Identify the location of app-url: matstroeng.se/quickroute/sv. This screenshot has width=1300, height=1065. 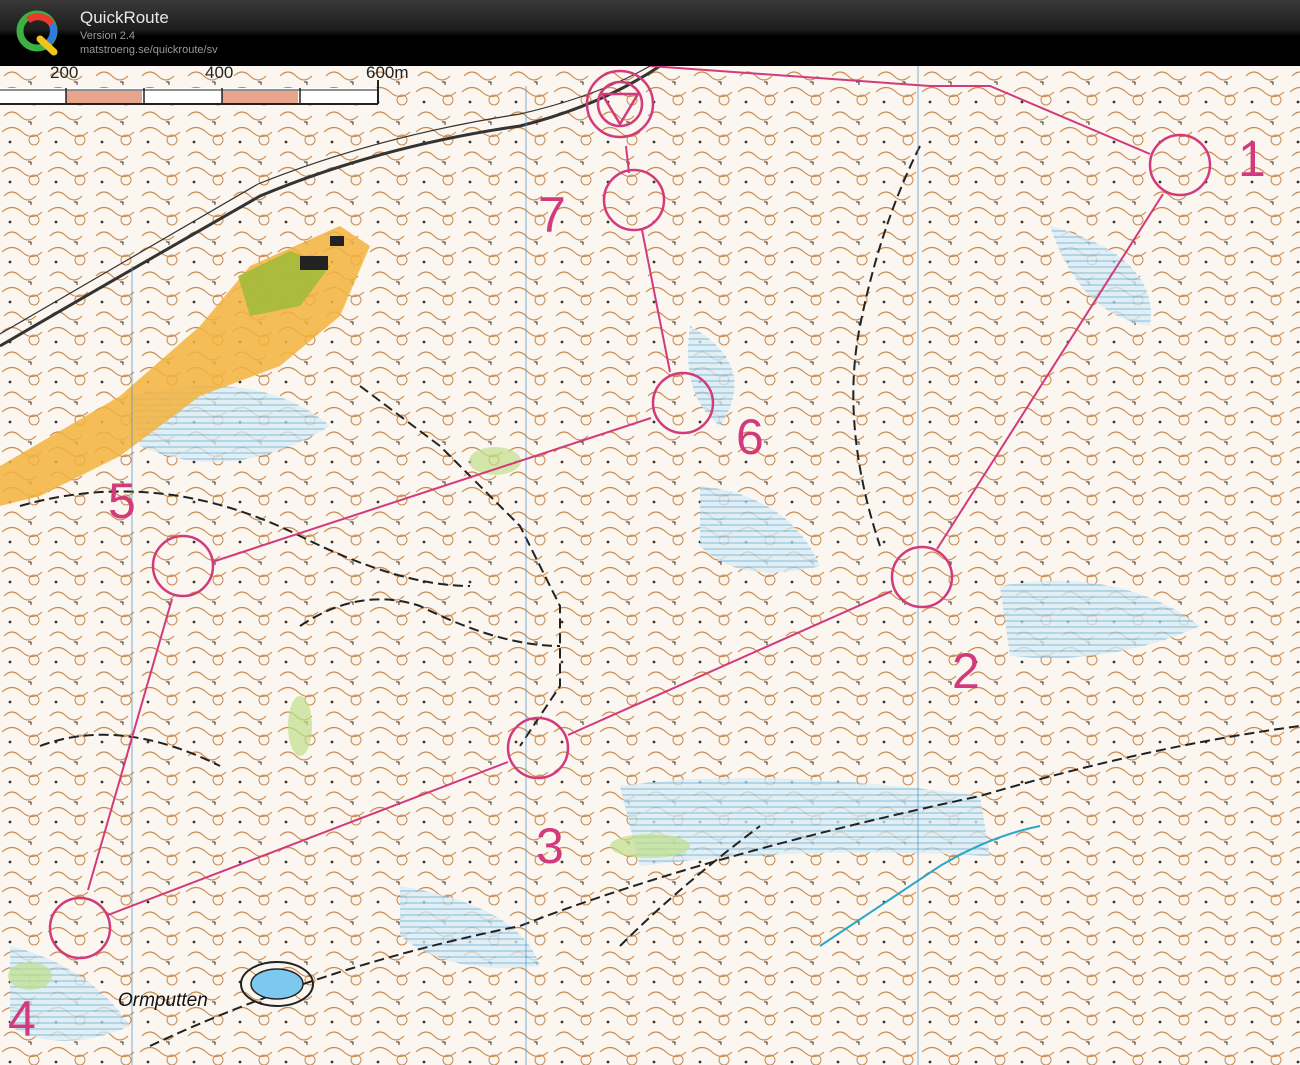
(149, 50).